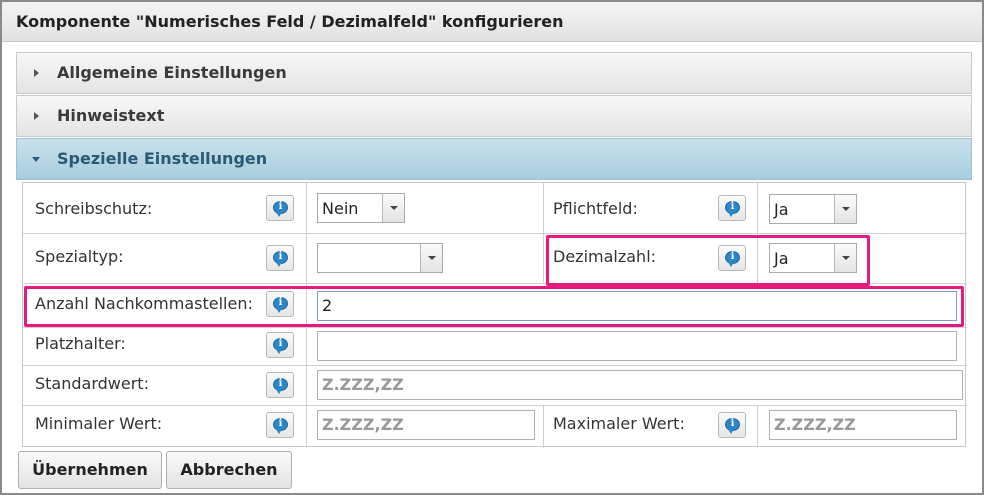 The height and width of the screenshot is (495, 984). Describe the element at coordinates (494, 73) in the screenshot. I see `accordion-general-settings: Allgemeine Einstellungen` at that location.